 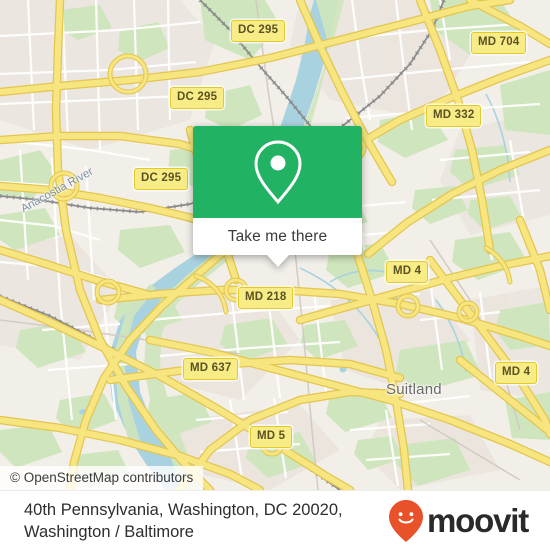 What do you see at coordinates (516, 373) in the screenshot?
I see `route-shield-md-4-east: MD 4` at bounding box center [516, 373].